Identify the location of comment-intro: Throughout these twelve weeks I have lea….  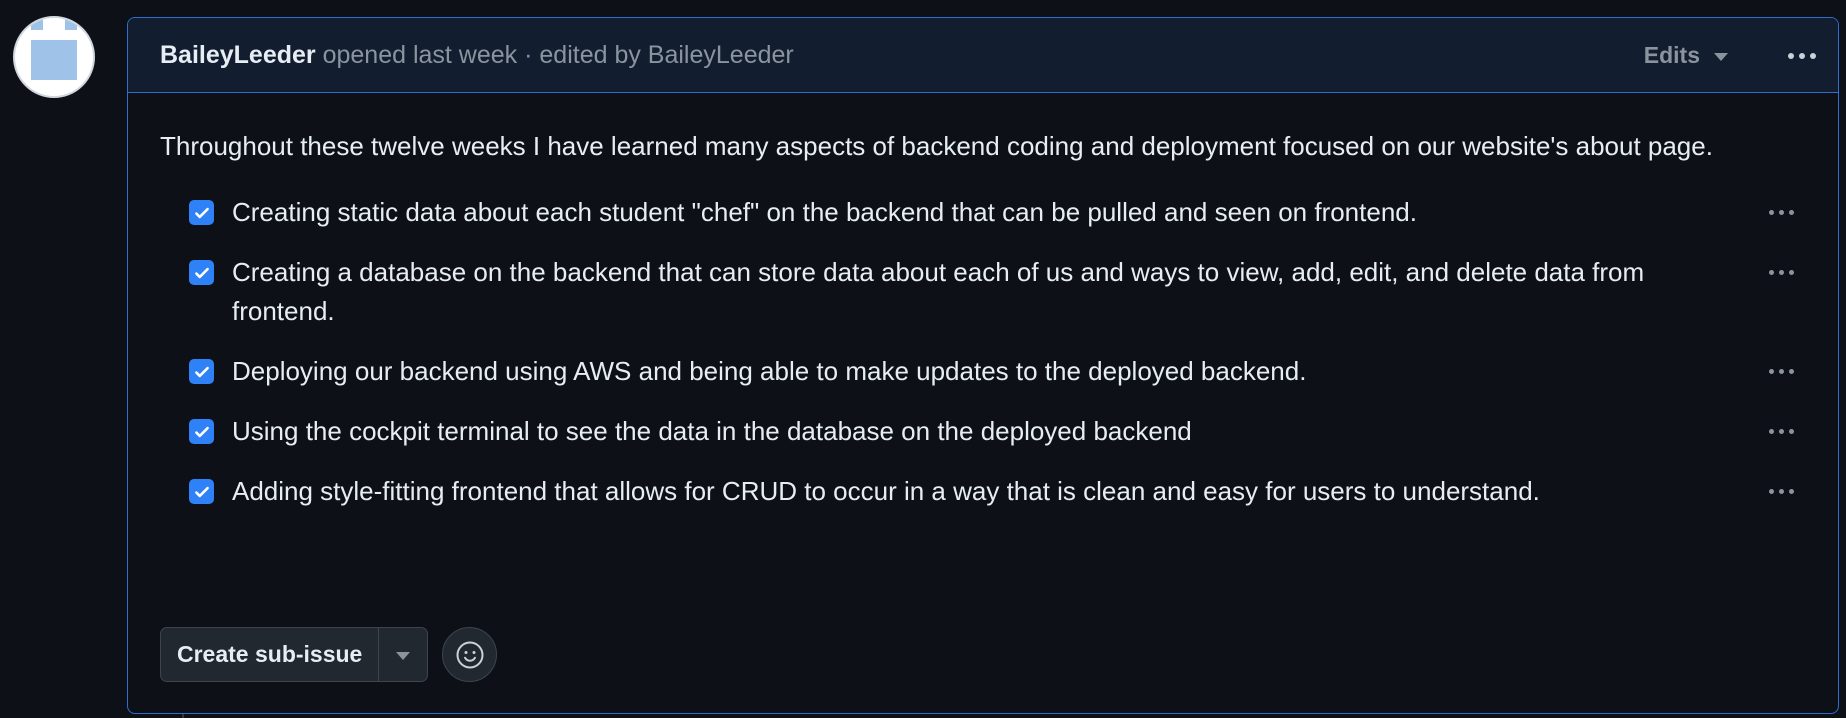
(936, 146).